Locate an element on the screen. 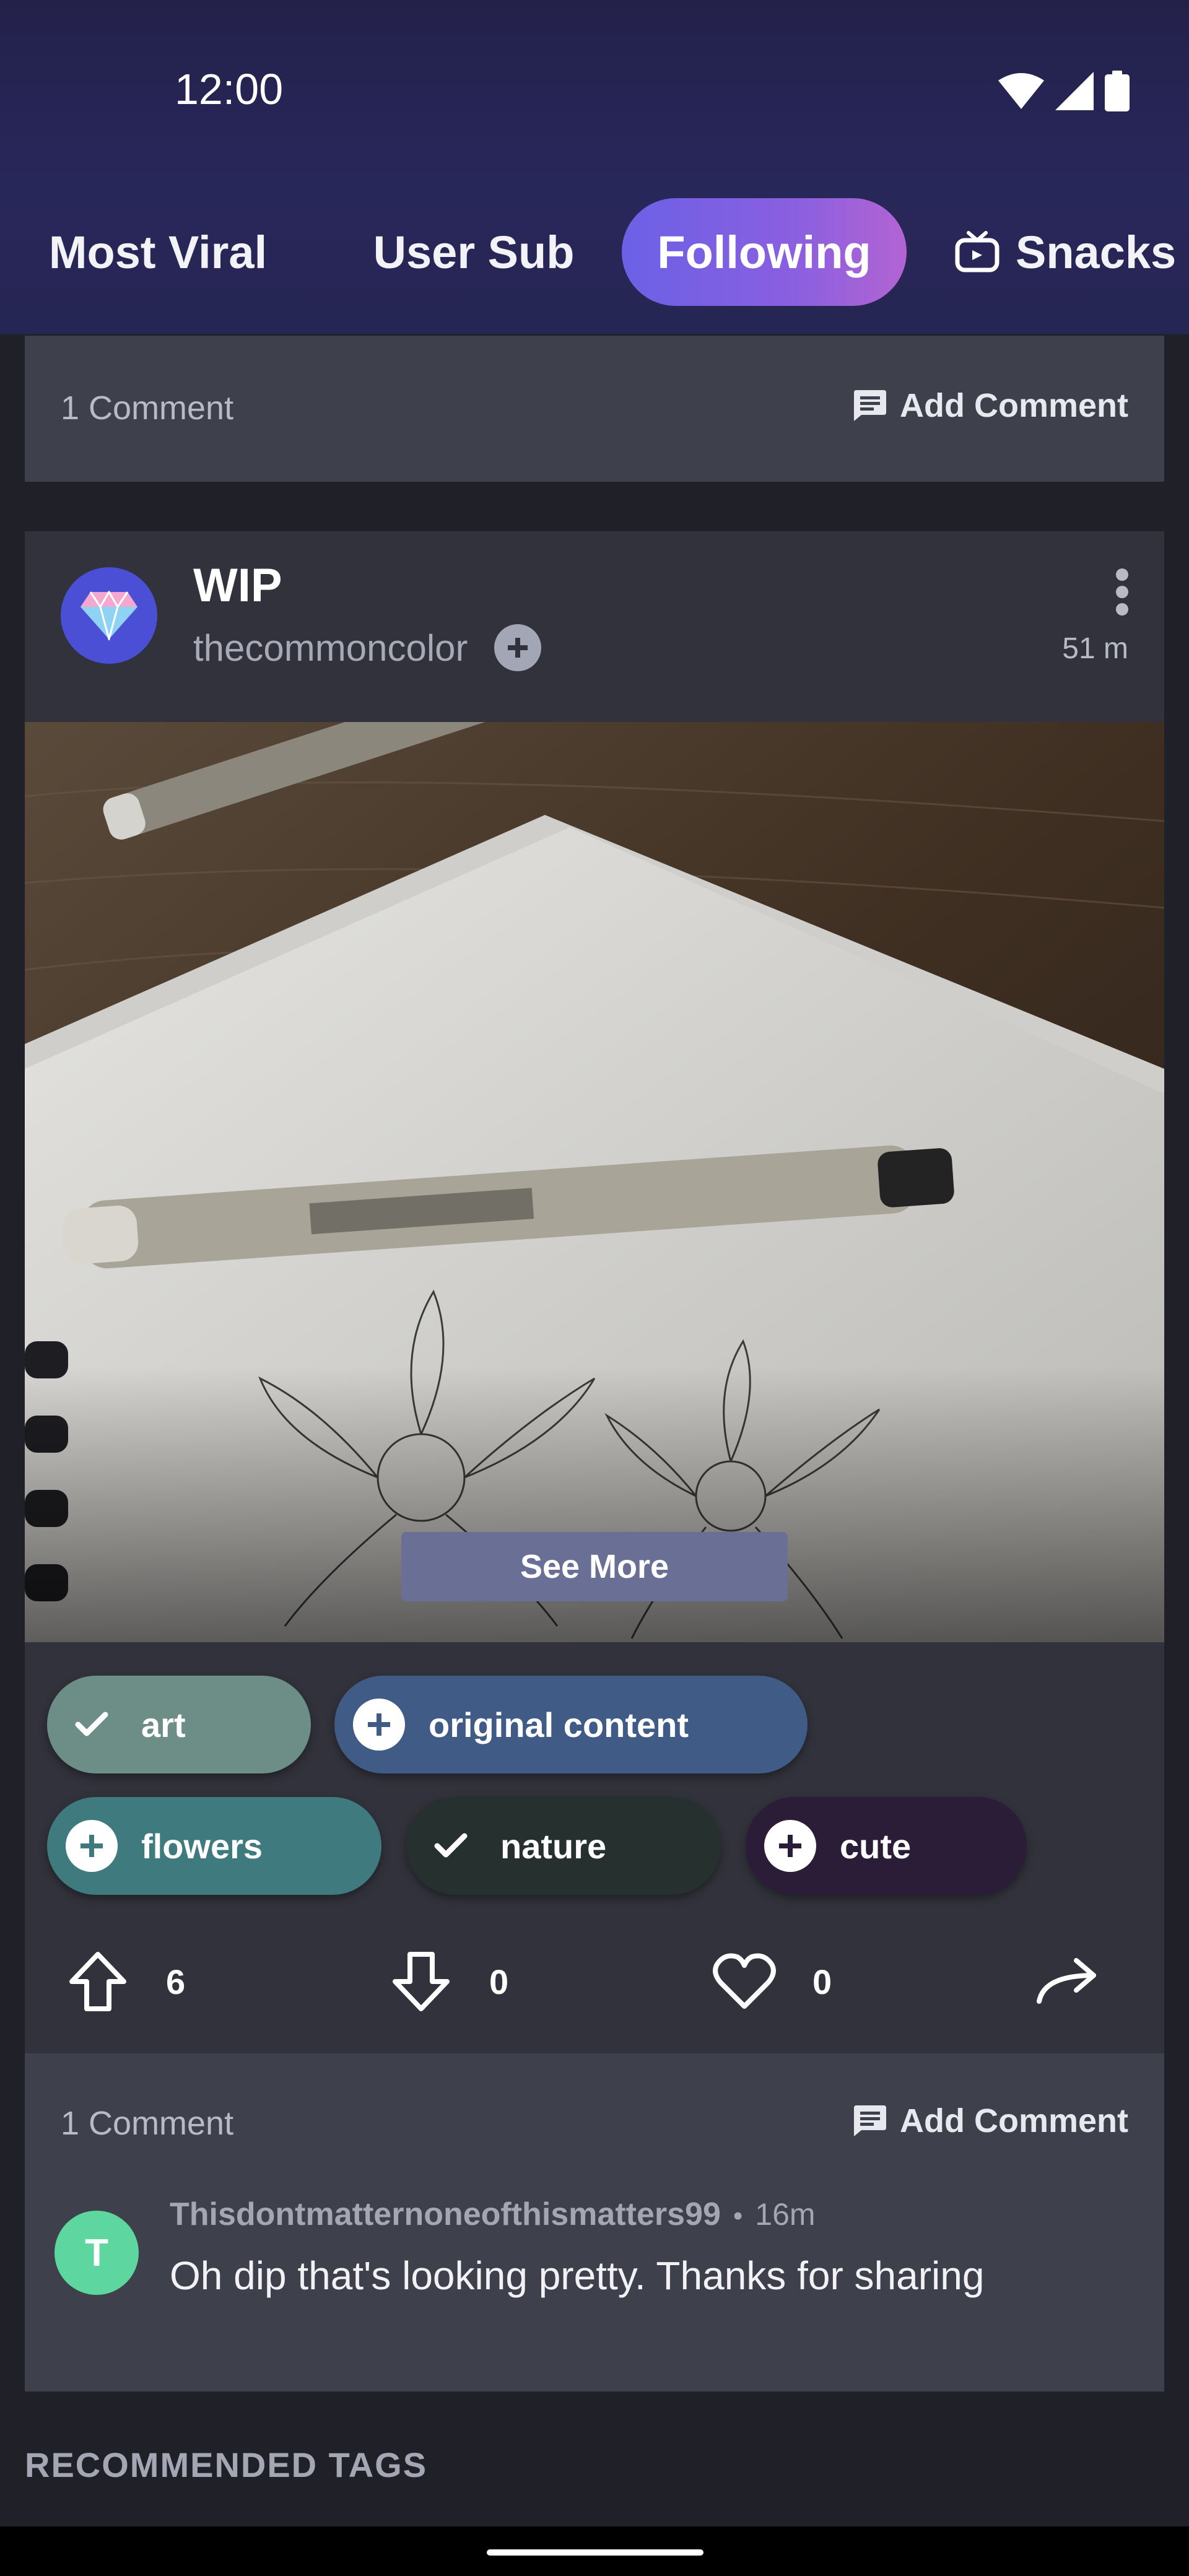 Image resolution: width=1189 pixels, height=2576 pixels. tag-art: art is located at coordinates (179, 1724).